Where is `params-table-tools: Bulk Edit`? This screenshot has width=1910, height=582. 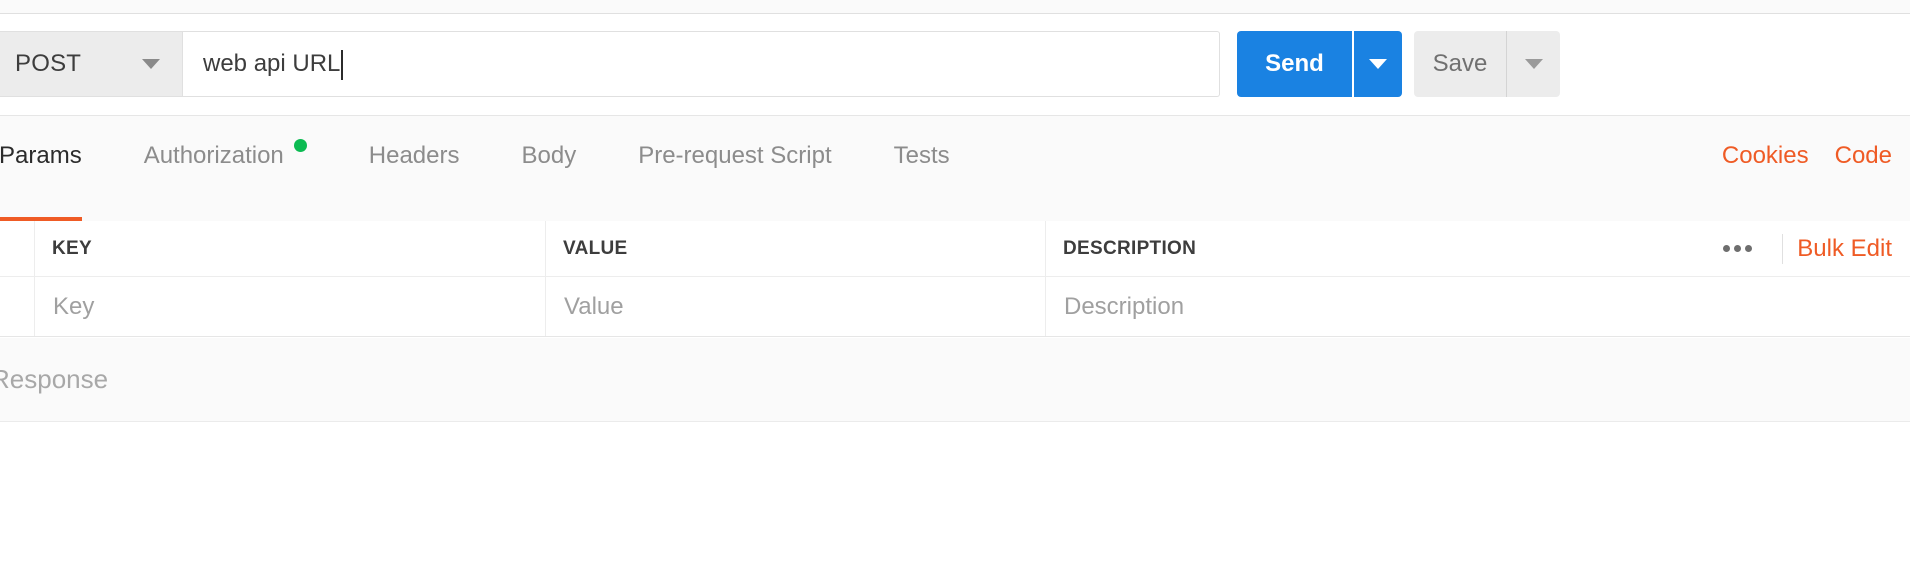
params-table-tools: Bulk Edit is located at coordinates (1799, 248).